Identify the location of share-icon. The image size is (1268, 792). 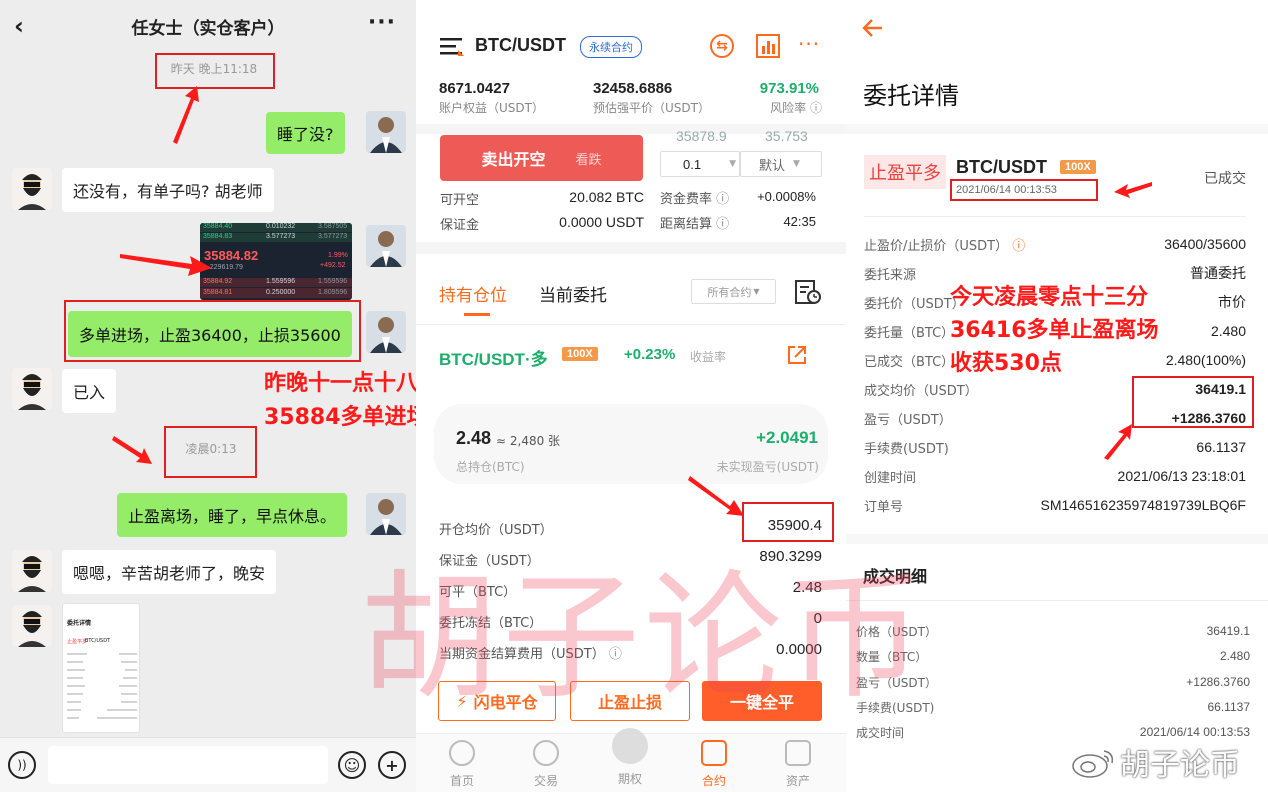
(797, 355).